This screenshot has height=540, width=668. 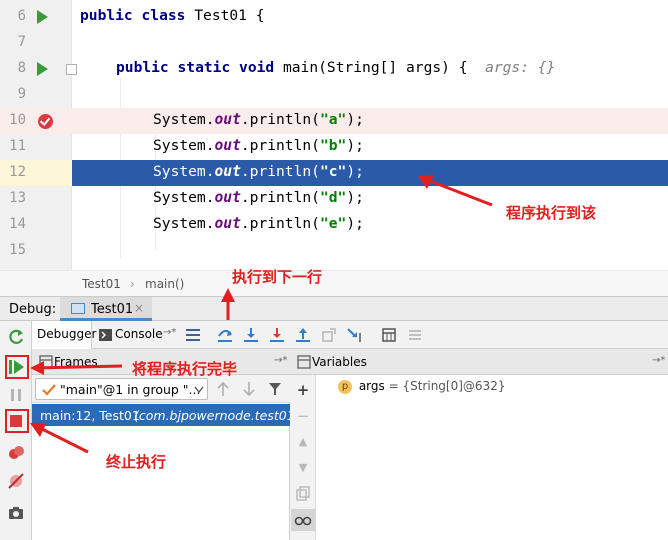 I want to click on annotation-step-over: 执行到下一行, so click(x=277, y=277).